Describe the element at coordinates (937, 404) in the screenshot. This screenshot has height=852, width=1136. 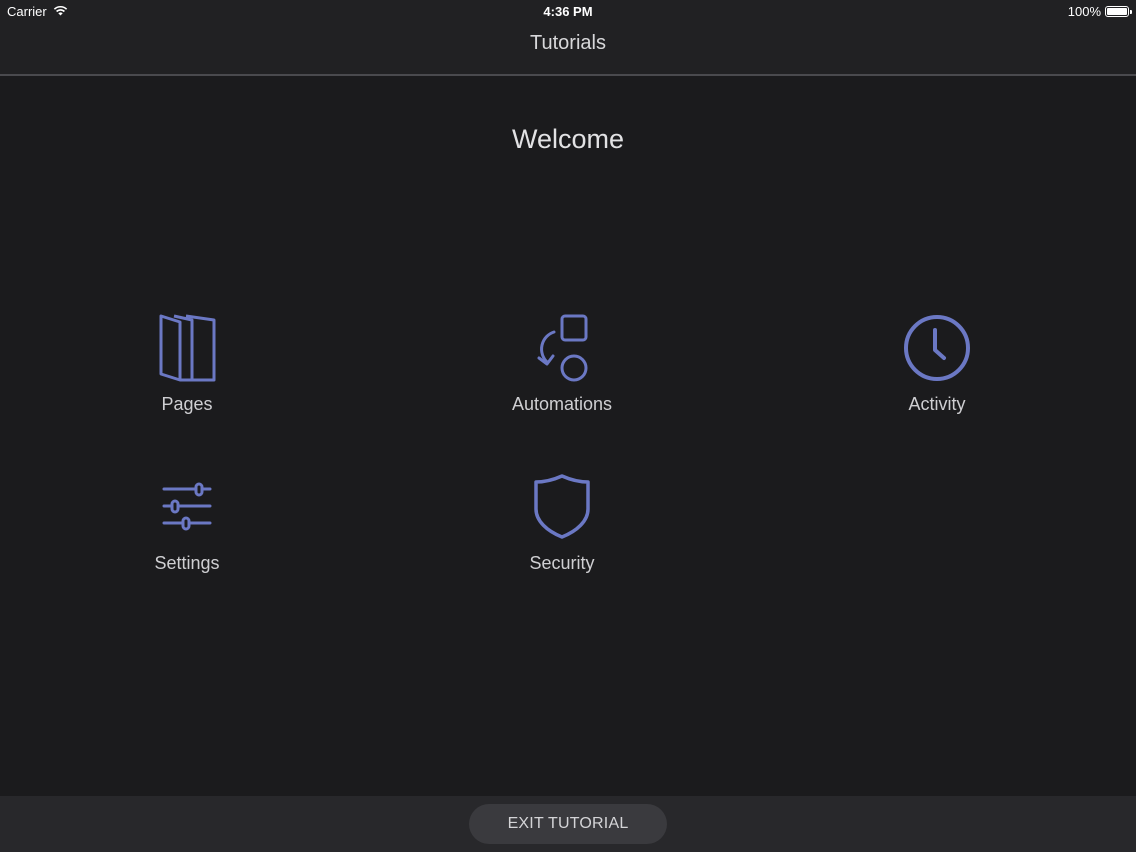
I see `tile-activity-label: Activity` at that location.